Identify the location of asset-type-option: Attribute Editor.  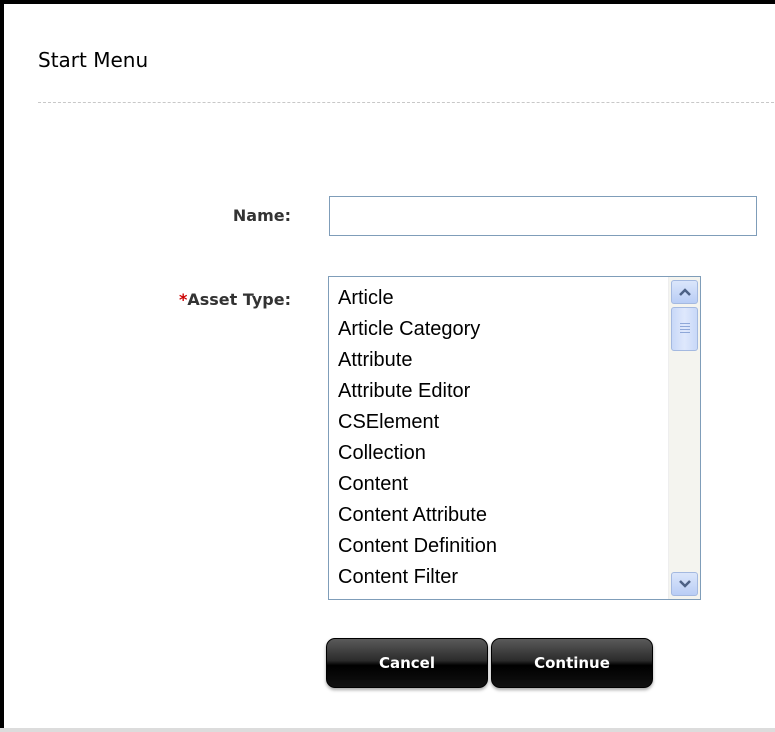
(499, 391).